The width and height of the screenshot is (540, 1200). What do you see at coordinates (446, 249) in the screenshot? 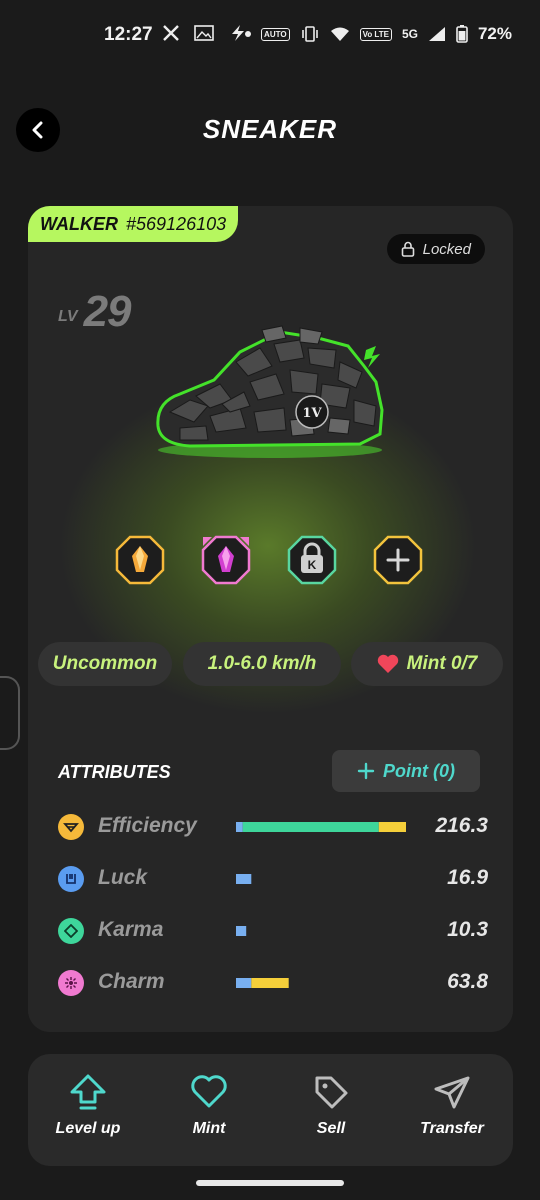
I see `lock-status: Locked` at bounding box center [446, 249].